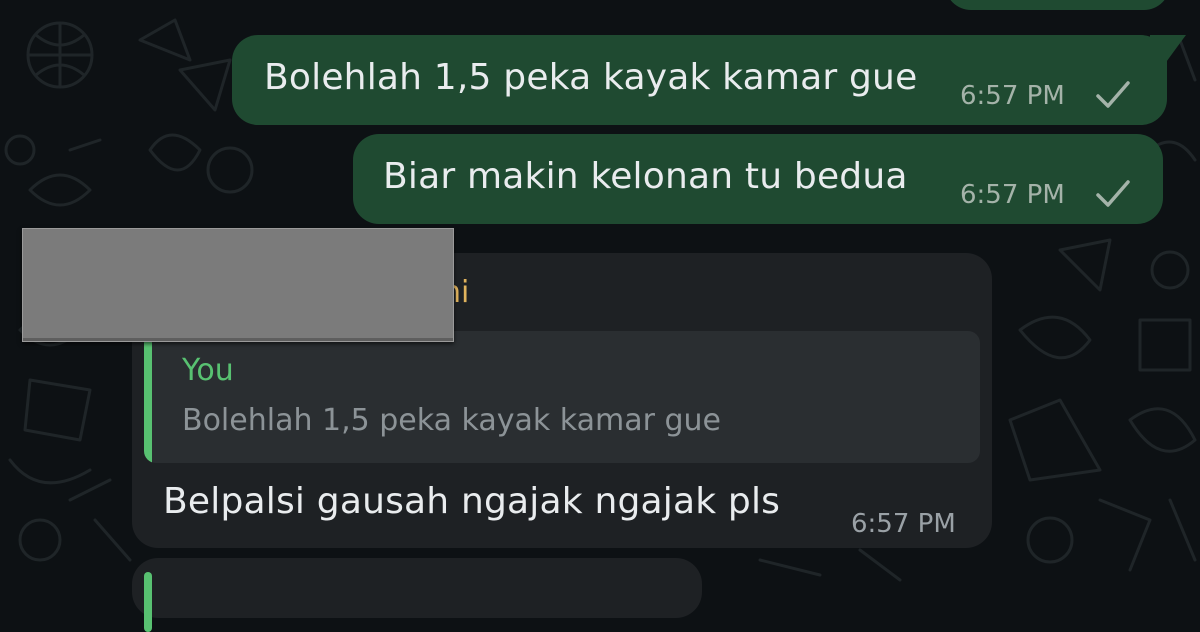 This screenshot has width=1200, height=632. What do you see at coordinates (1057, 5) in the screenshot?
I see `previous-message-bubble` at bounding box center [1057, 5].